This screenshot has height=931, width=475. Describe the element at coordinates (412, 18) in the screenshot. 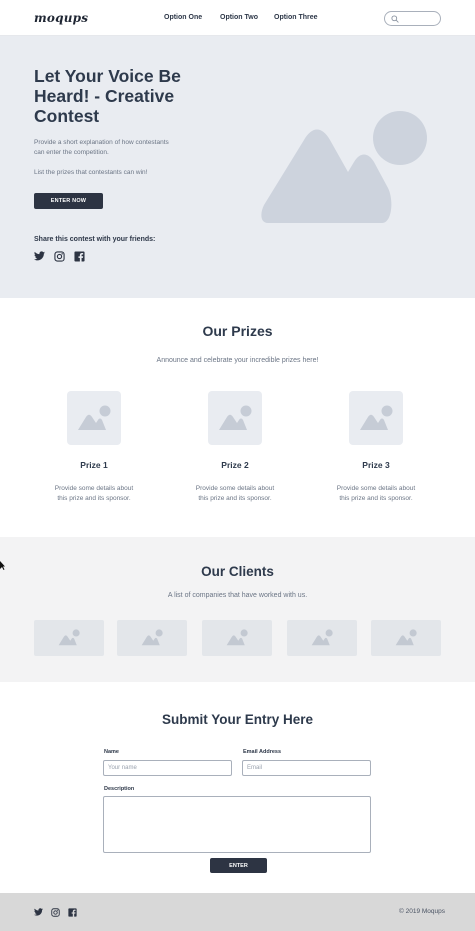

I see `search-input` at that location.